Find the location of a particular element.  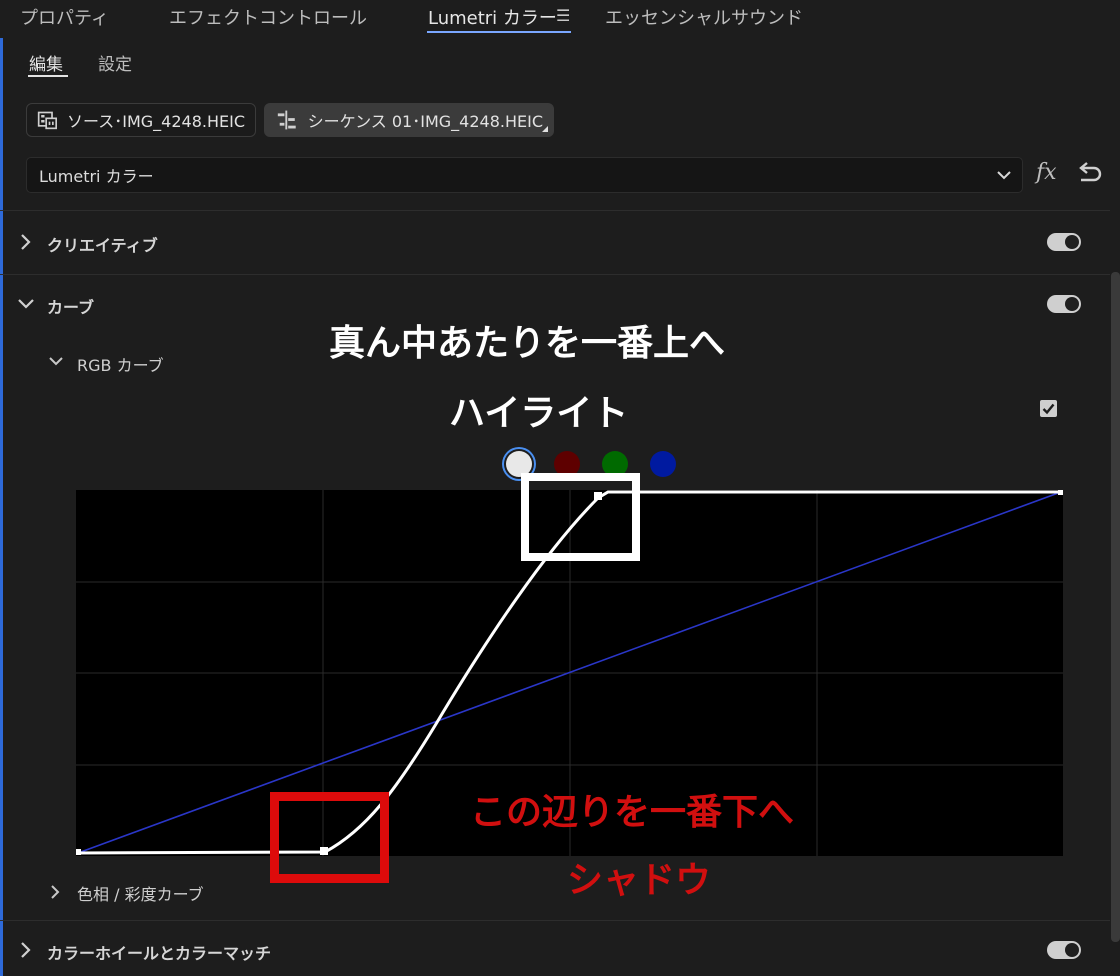

tab-effect-controls: エフェクトコントロール is located at coordinates (268, 17).